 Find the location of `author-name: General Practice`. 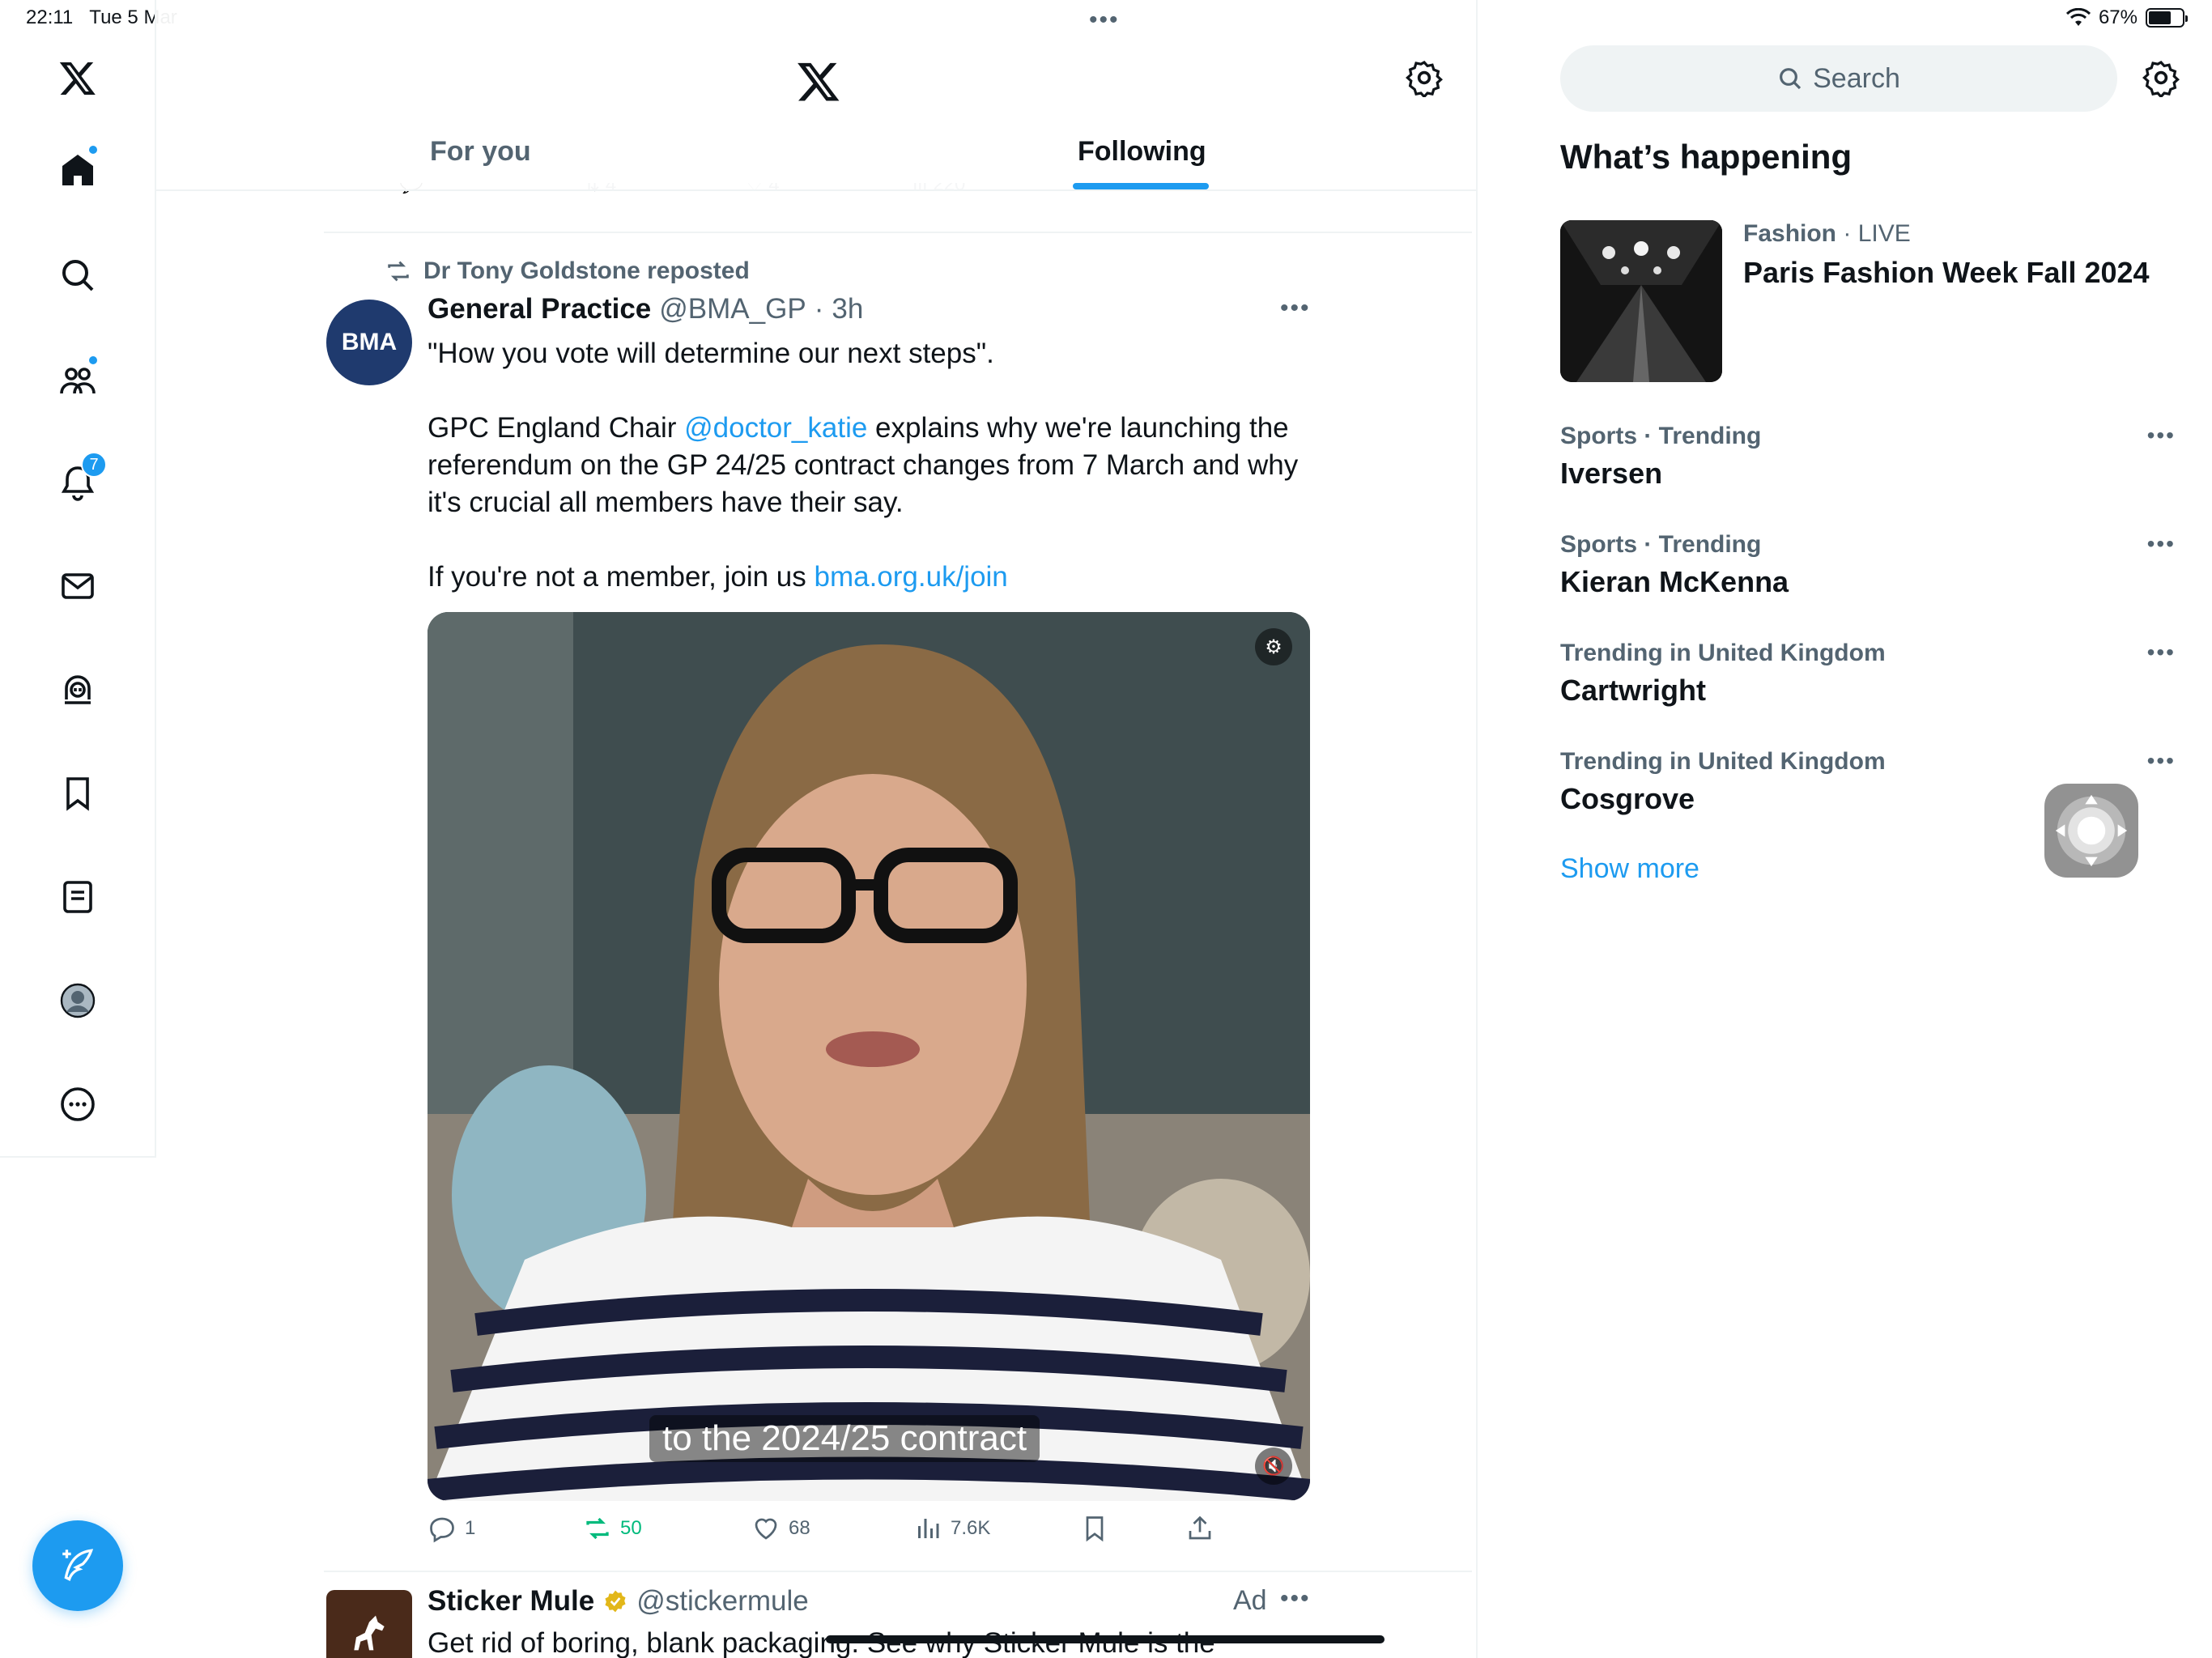

author-name: General Practice is located at coordinates (539, 309).